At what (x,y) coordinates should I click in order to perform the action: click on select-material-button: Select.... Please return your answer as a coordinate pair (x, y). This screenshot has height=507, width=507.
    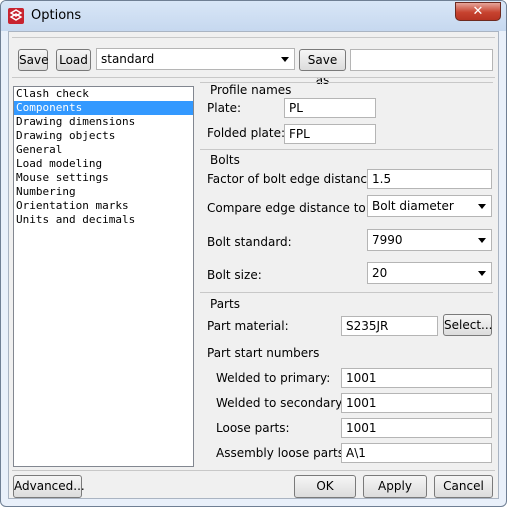
    Looking at the image, I should click on (467, 325).